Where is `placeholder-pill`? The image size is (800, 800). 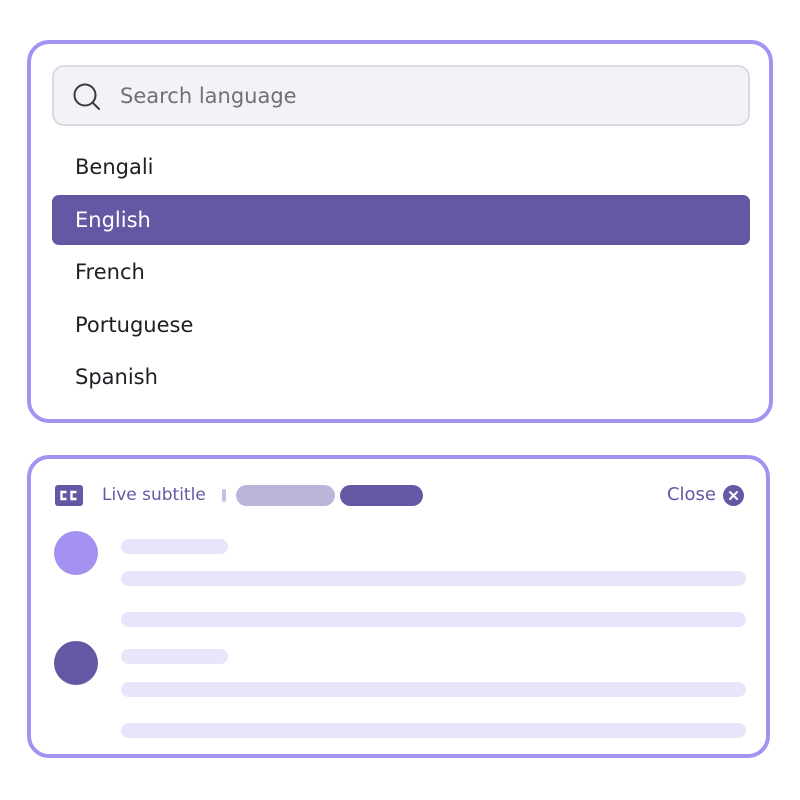
placeholder-pill is located at coordinates (285, 495).